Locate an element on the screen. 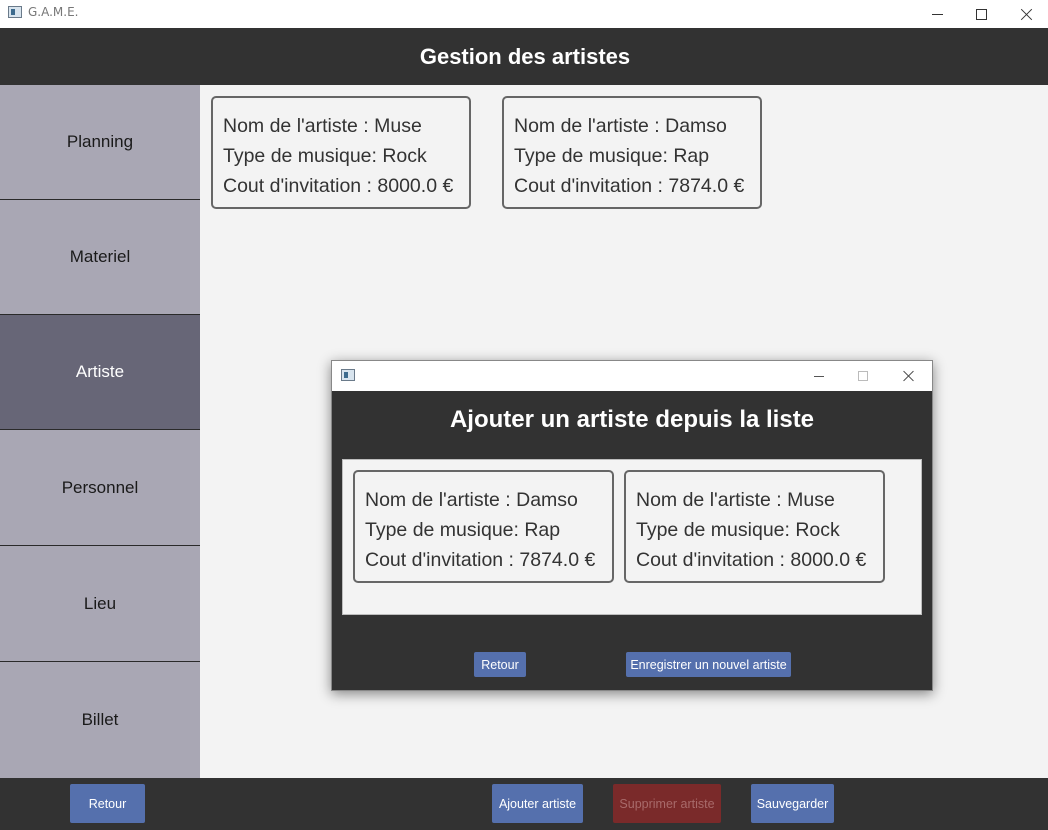 This screenshot has height=830, width=1048. dialog-back-button: Retour is located at coordinates (500, 664).